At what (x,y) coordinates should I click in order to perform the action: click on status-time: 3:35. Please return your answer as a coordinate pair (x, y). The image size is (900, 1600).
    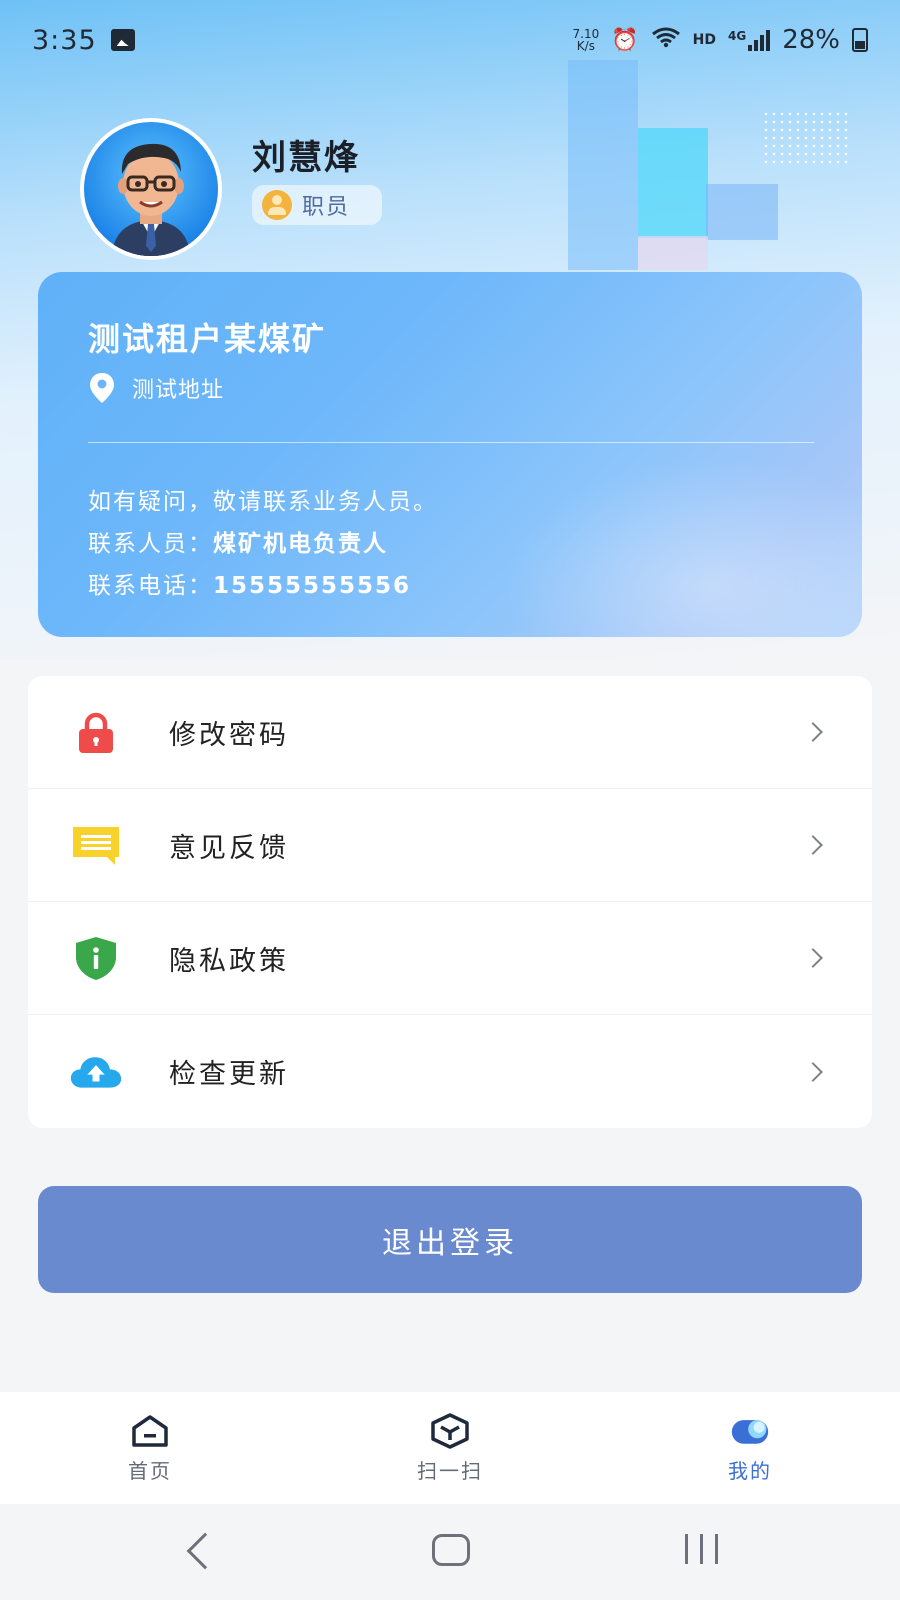
    Looking at the image, I should click on (64, 40).